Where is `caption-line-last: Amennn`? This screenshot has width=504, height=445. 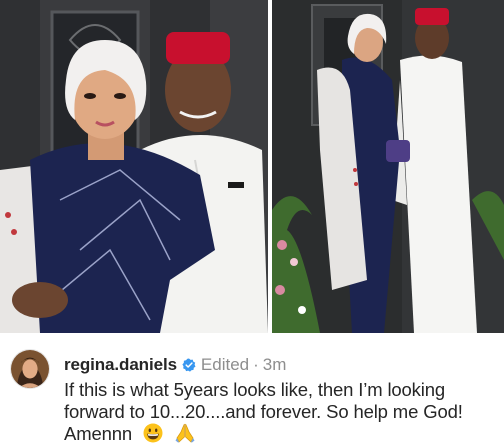
caption-line-last: Amennn is located at coordinates (282, 434).